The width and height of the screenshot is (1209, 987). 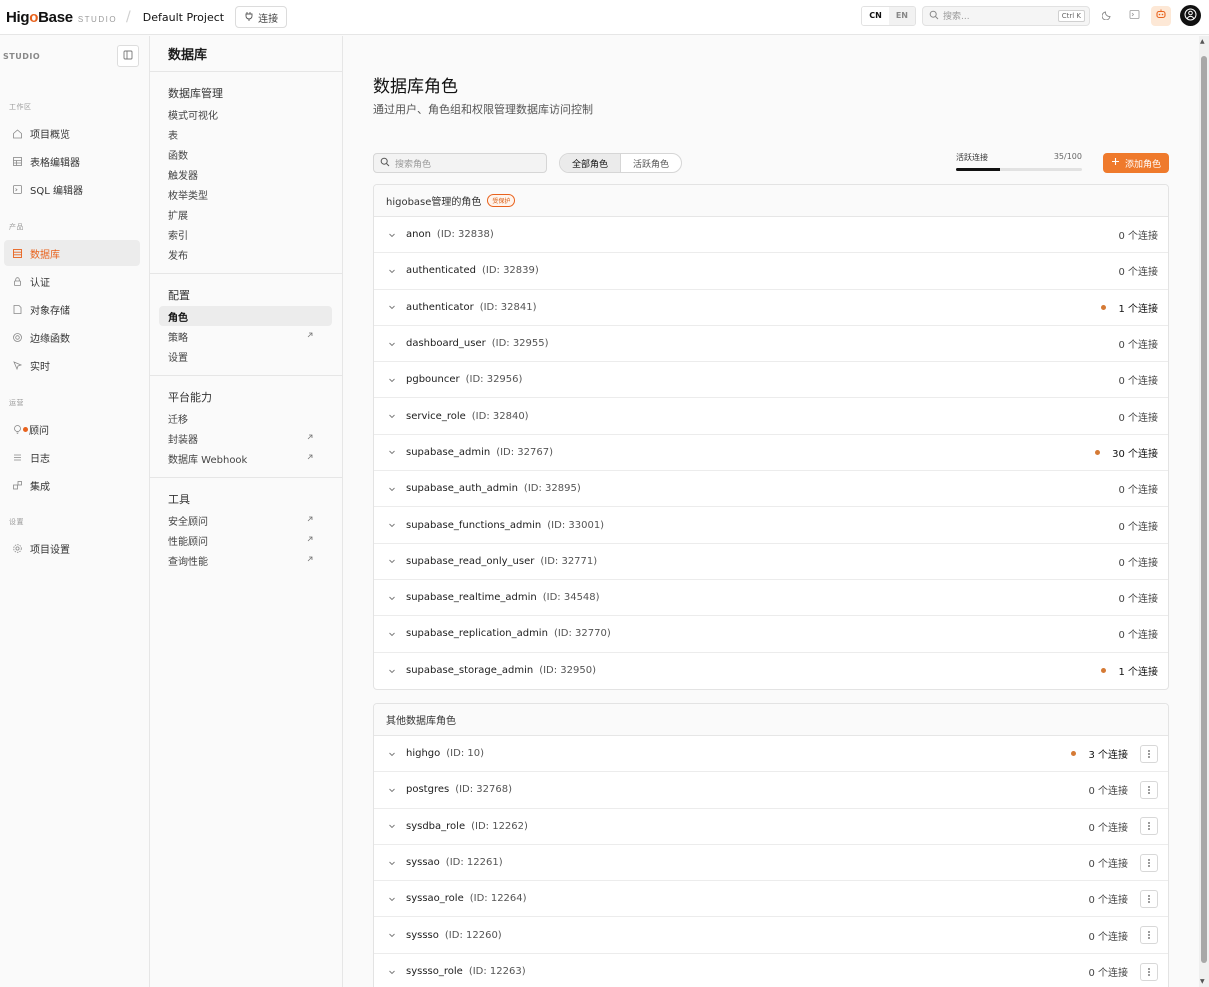 I want to click on subnav-item: 安全顾问, so click(x=241, y=520).